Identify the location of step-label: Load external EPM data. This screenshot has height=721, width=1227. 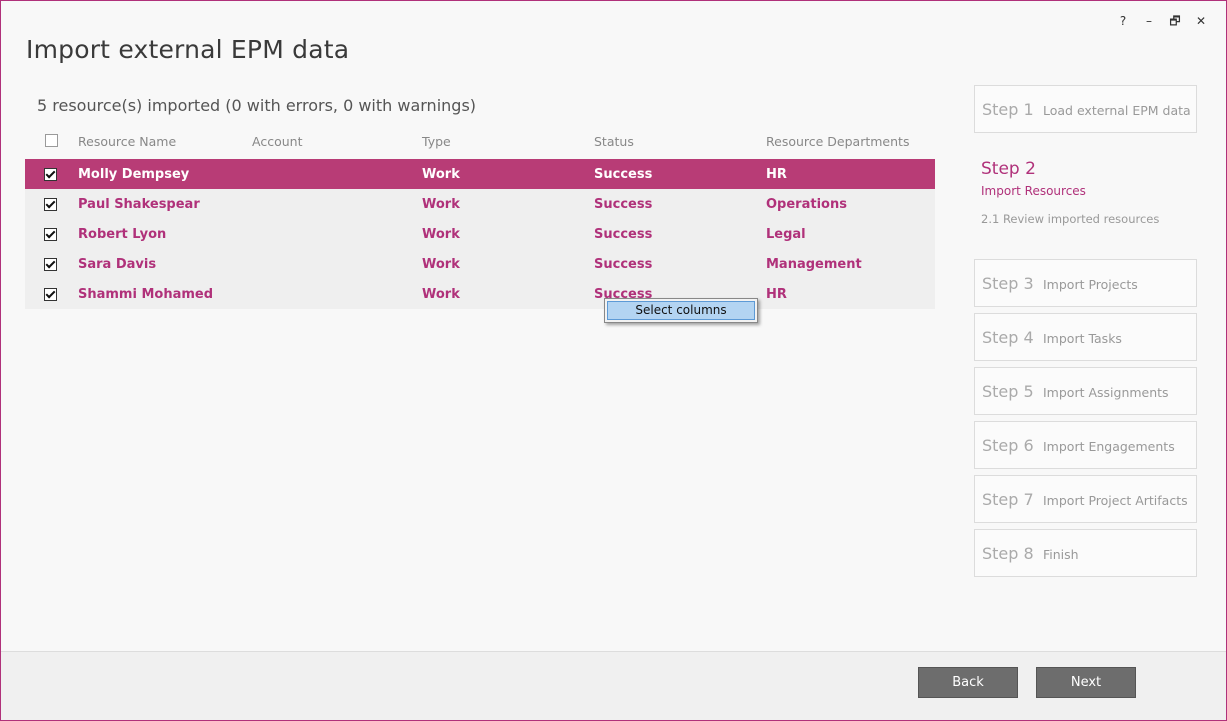
(1117, 110).